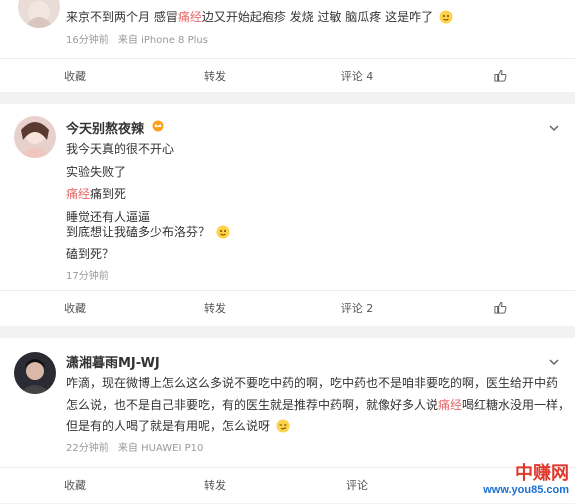 The height and width of the screenshot is (504, 575). Describe the element at coordinates (163, 40) in the screenshot. I see `source: 来自 iPhone 8 Plus` at that location.